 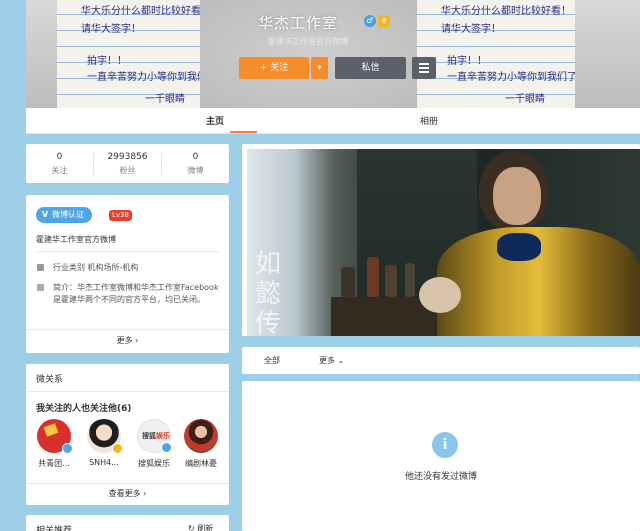 I want to click on recommend-title: 相关推荐, so click(x=54, y=528).